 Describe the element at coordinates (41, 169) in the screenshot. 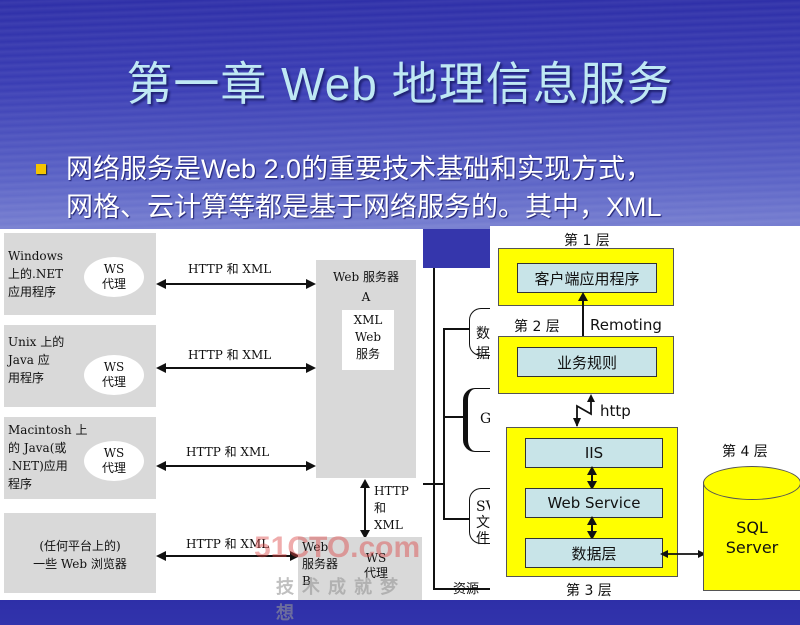

I see `bullet-square-icon` at that location.